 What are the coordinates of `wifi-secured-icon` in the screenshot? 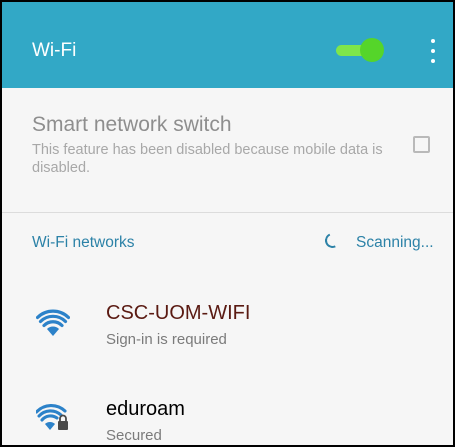 It's located at (52, 416).